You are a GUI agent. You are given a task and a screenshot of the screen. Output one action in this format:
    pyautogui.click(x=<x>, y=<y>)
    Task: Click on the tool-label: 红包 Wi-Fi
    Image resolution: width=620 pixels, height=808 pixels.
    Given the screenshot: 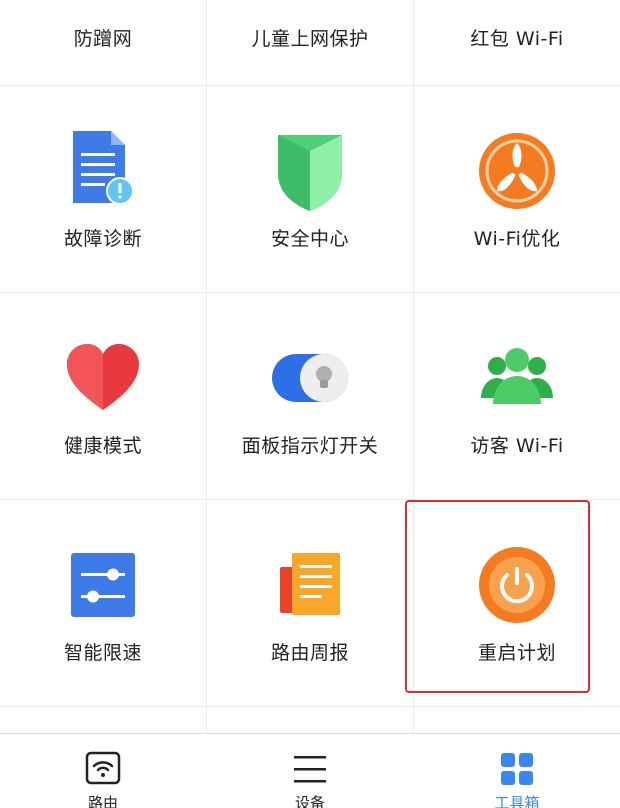 What is the action you would take?
    pyautogui.click(x=517, y=39)
    